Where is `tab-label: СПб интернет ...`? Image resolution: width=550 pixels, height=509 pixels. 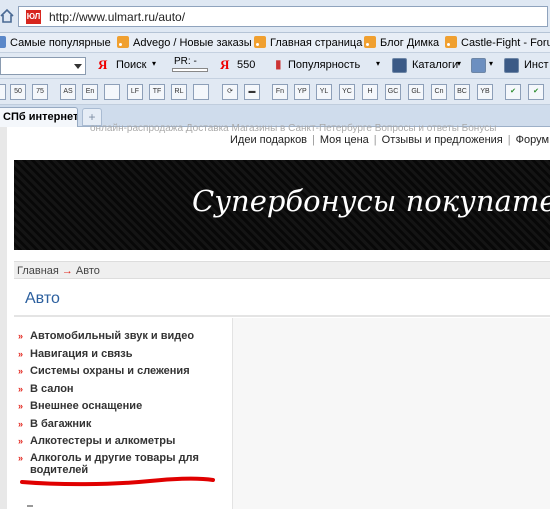 tab-label: СПб интернет ... is located at coordinates (40, 117).